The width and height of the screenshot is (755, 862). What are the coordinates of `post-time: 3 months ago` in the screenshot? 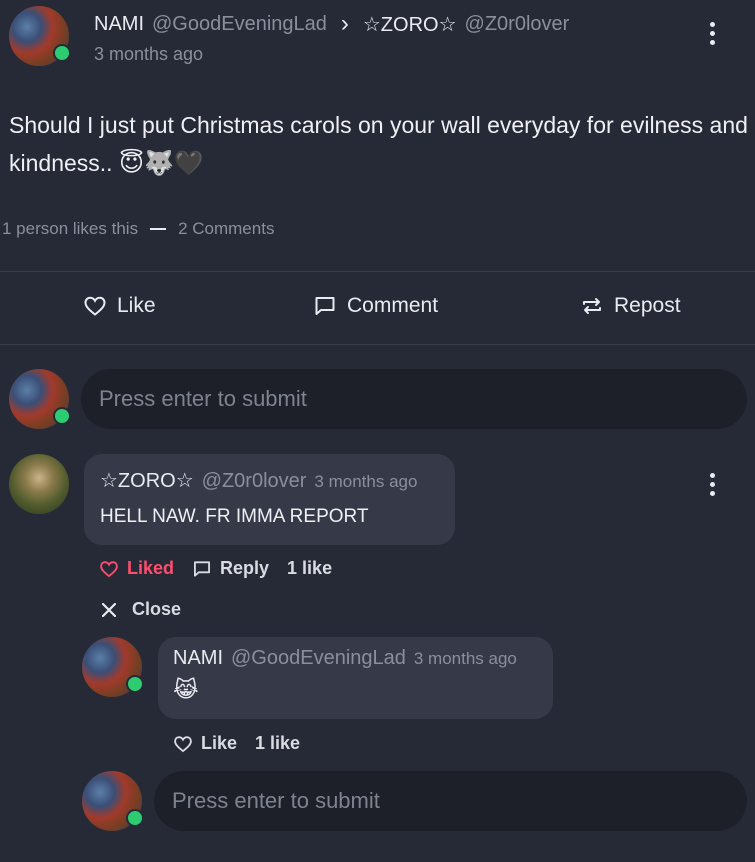 It's located at (149, 54).